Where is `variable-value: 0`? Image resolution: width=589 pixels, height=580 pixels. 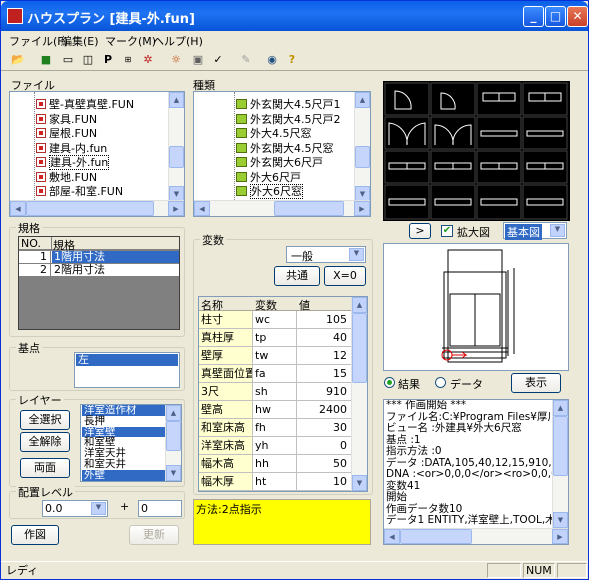 variable-value: 0 is located at coordinates (324, 445).